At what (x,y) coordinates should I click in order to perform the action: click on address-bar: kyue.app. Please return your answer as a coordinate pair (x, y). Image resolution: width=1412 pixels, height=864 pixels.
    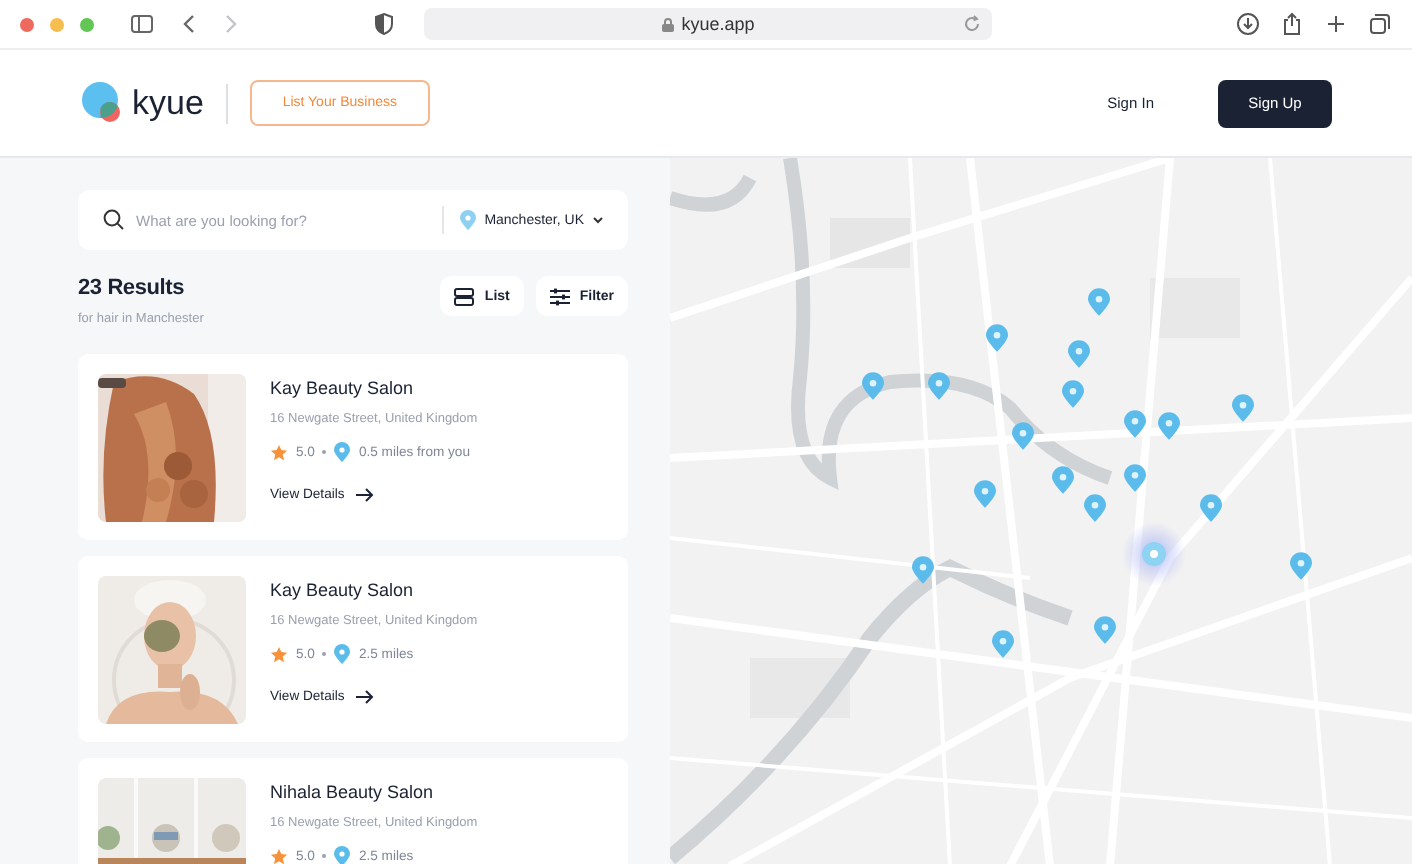
    Looking at the image, I should click on (708, 24).